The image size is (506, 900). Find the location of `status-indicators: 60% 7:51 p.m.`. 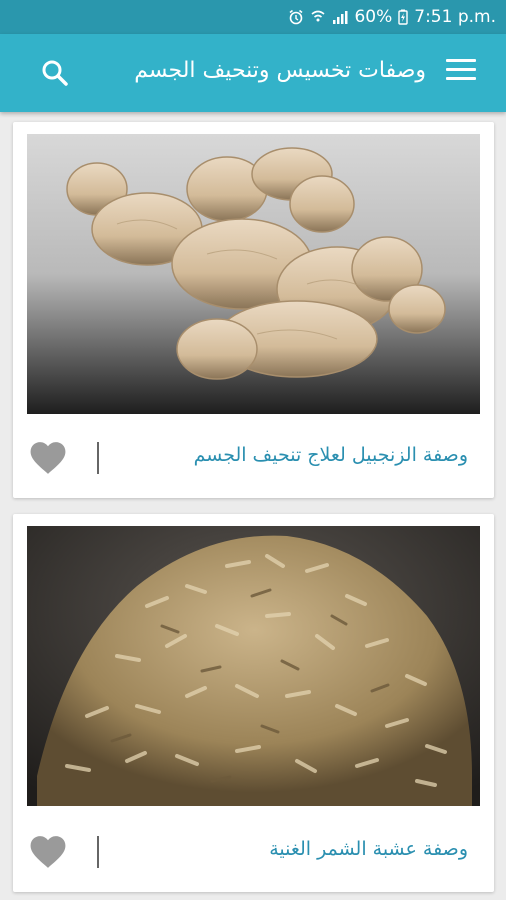

status-indicators: 60% 7:51 p.m. is located at coordinates (392, 17).